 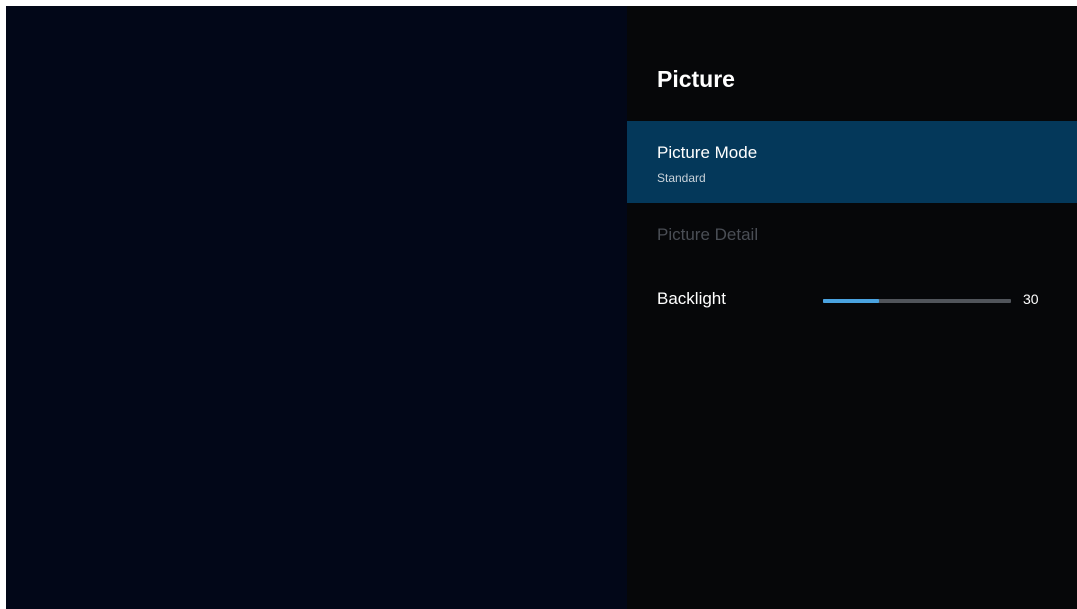 I want to click on backlight-slider-fill, so click(x=851, y=301).